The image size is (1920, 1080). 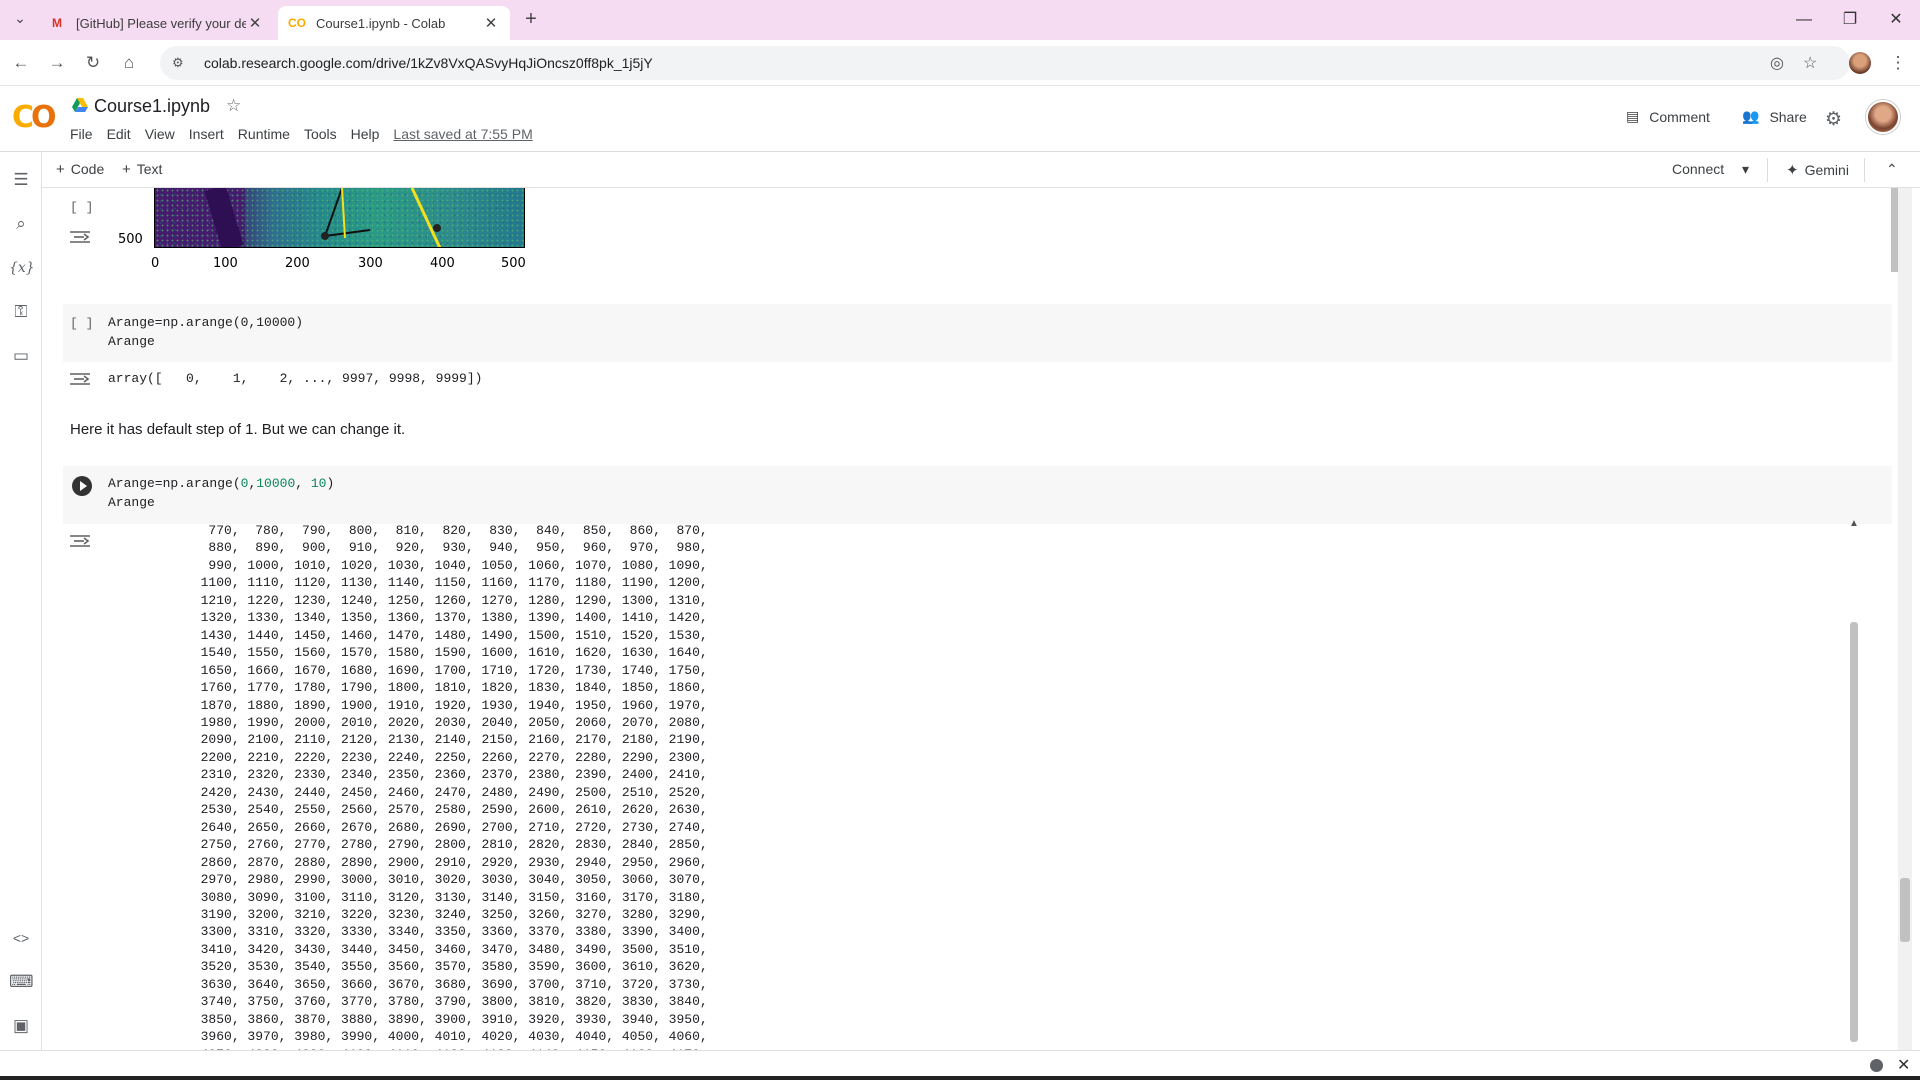 What do you see at coordinates (1854, 523) in the screenshot?
I see `scroll-up-icon: ▲` at bounding box center [1854, 523].